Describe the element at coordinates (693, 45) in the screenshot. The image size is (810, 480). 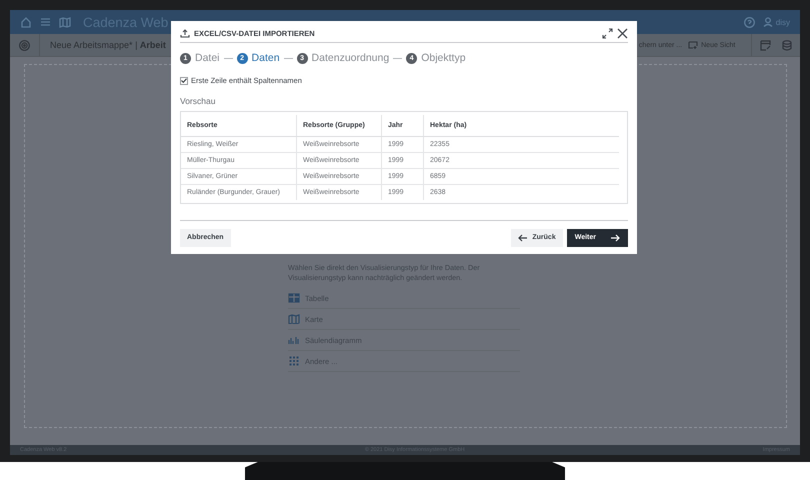
I see `new-view-icon` at that location.